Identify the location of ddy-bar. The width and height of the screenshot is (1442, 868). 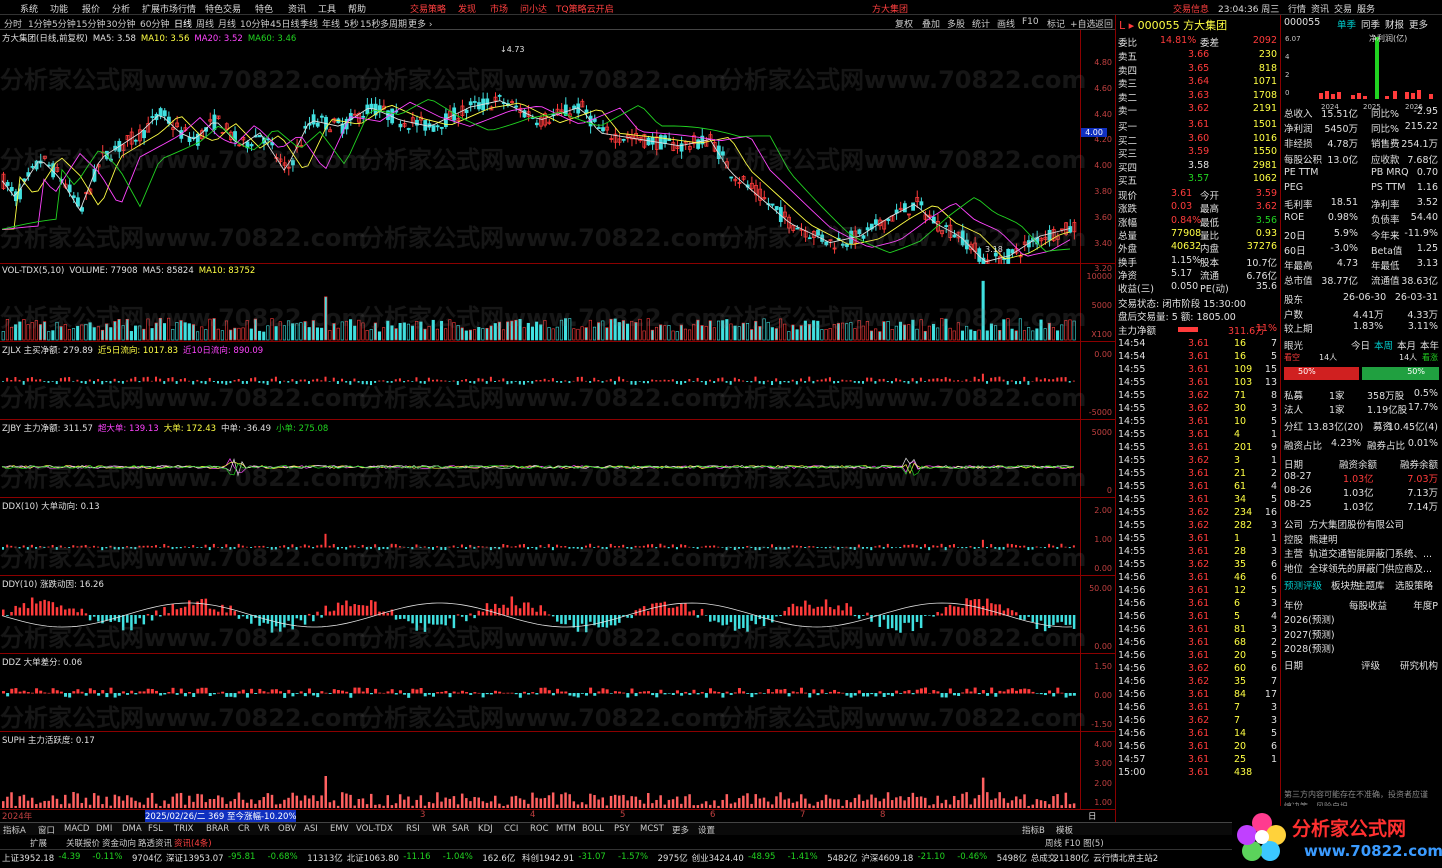
(305, 620).